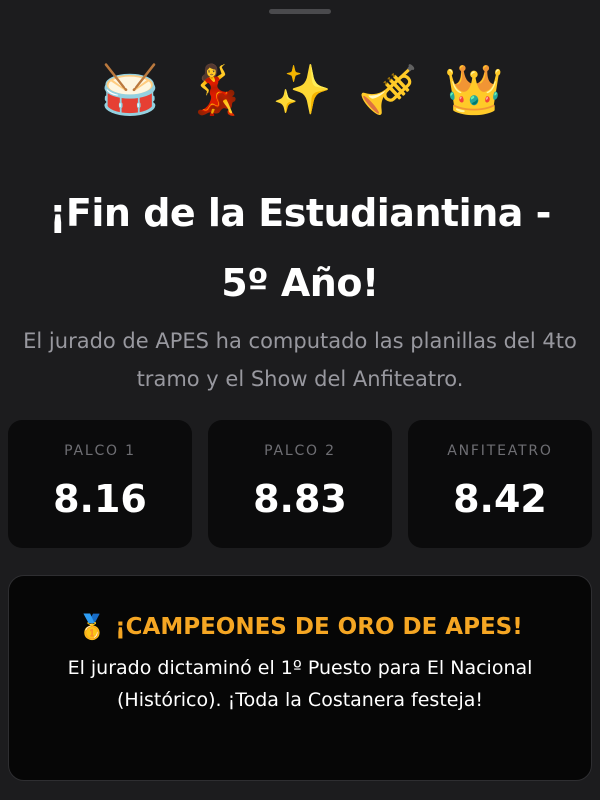 Image resolution: width=600 pixels, height=800 pixels. I want to click on emoji-row: 🥁 💃 ✨ 🎺 👑, so click(300, 90).